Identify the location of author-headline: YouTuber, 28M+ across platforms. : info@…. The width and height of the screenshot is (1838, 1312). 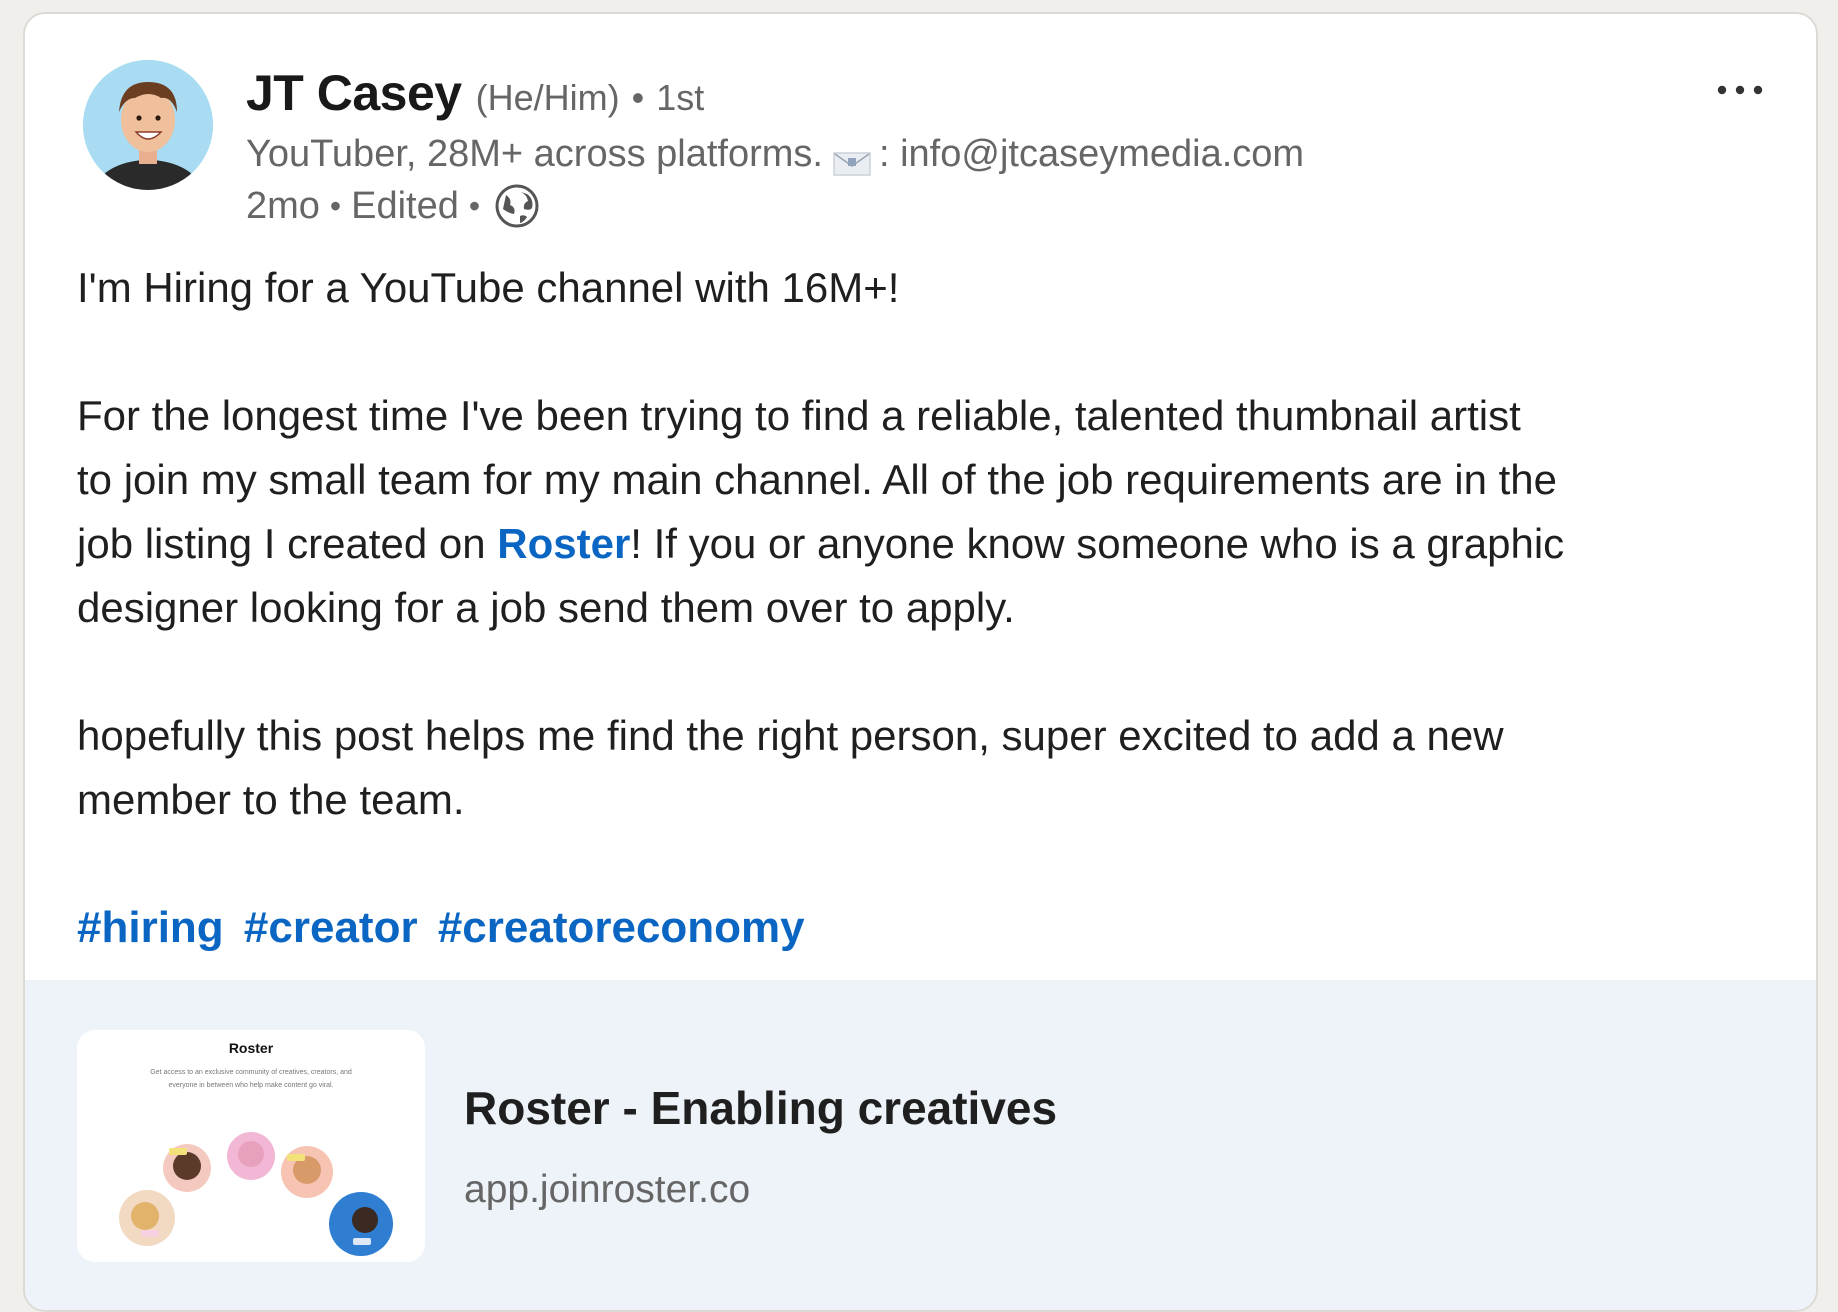
(775, 154).